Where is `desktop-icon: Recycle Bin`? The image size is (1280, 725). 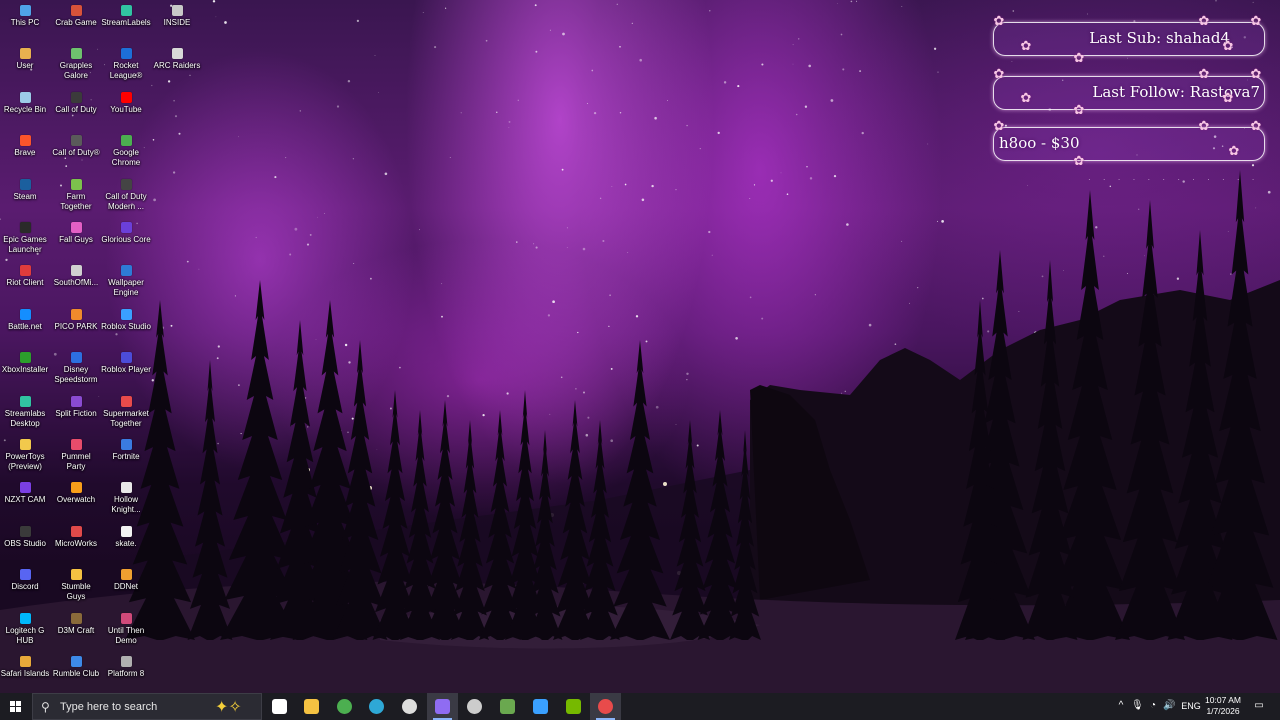
desktop-icon: Recycle Bin is located at coordinates (25, 103).